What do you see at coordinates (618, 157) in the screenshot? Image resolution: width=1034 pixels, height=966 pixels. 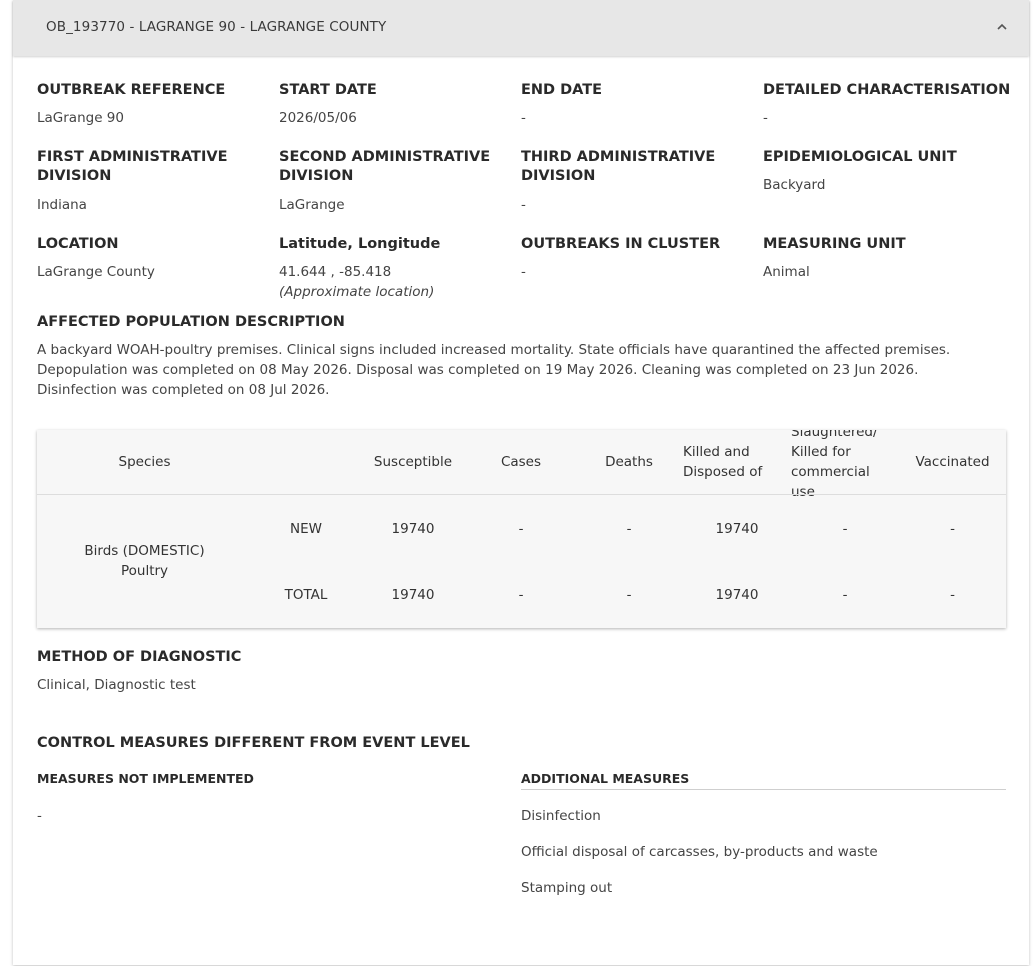 I see `third-admin-label-line1: THIRD ADMINISTRATIVE` at bounding box center [618, 157].